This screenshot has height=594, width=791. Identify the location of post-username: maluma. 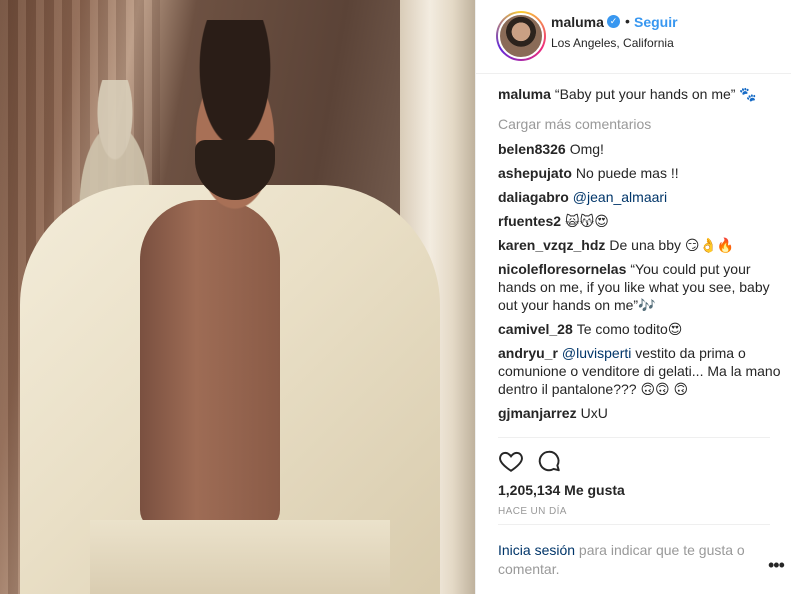
(577, 22).